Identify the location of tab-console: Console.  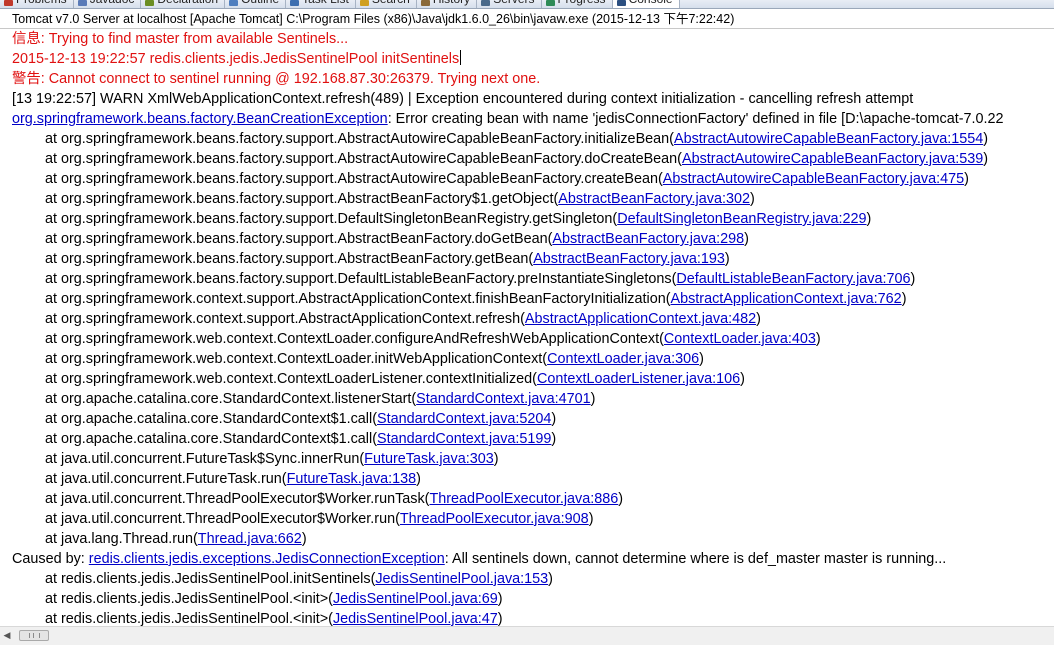
(646, 4).